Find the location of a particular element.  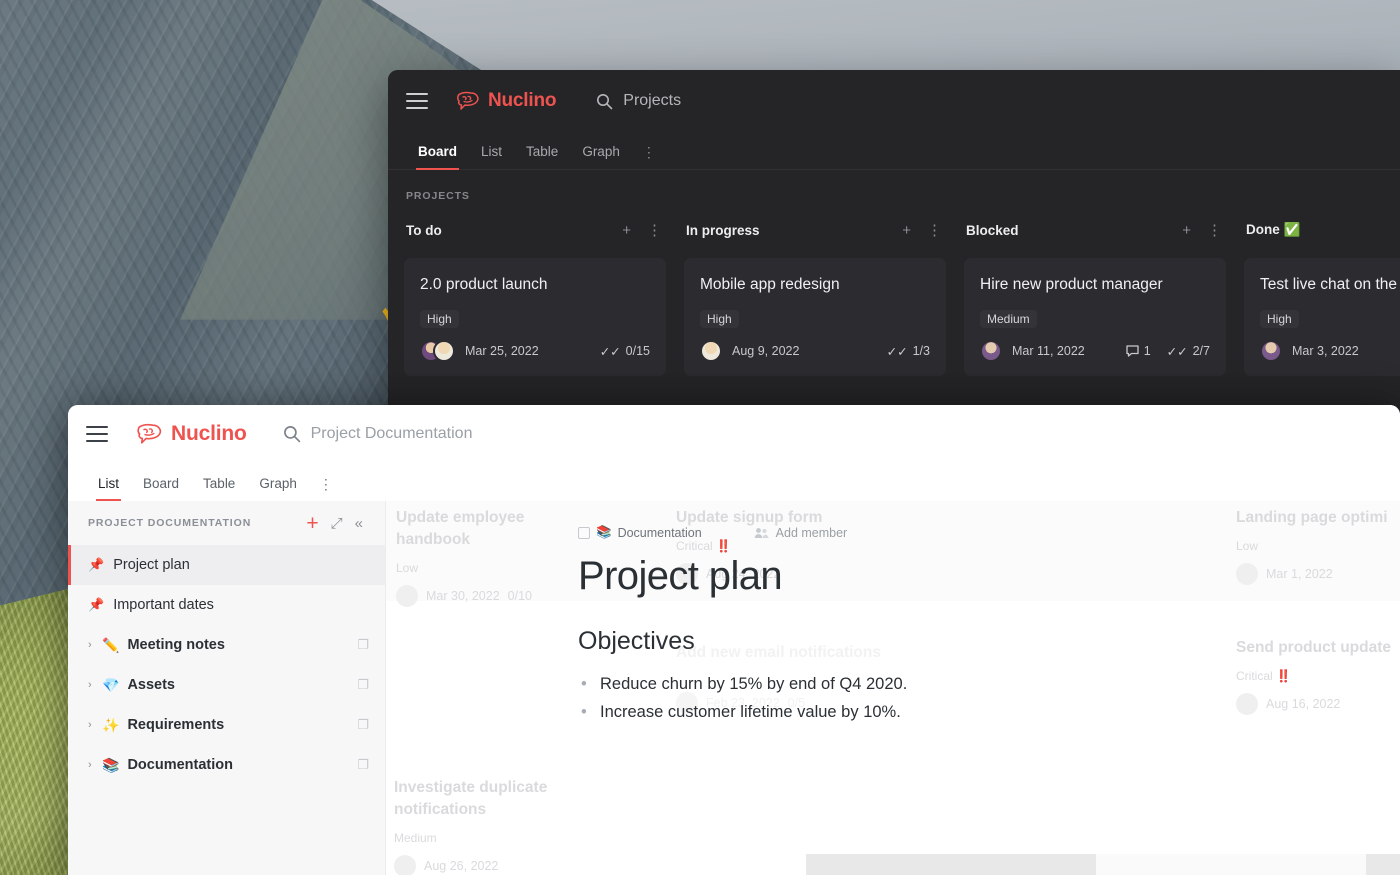

card-priority-badge: Medium is located at coordinates (1008, 319).